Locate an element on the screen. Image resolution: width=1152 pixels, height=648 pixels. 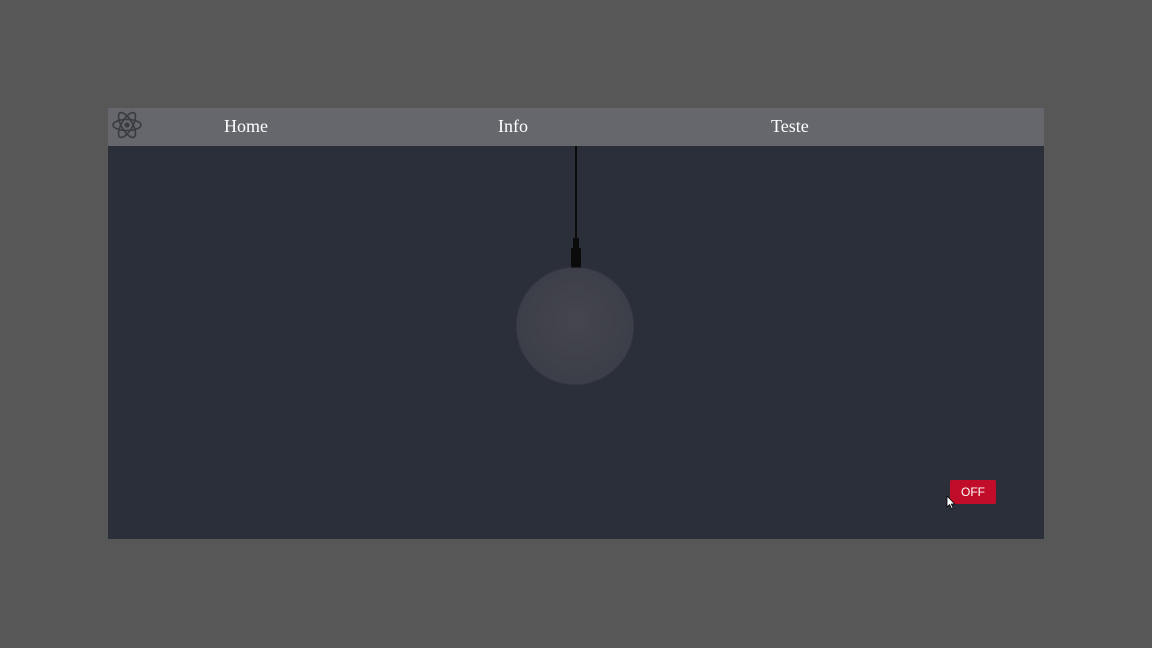
nav-link-teste: Teste is located at coordinates (790, 126).